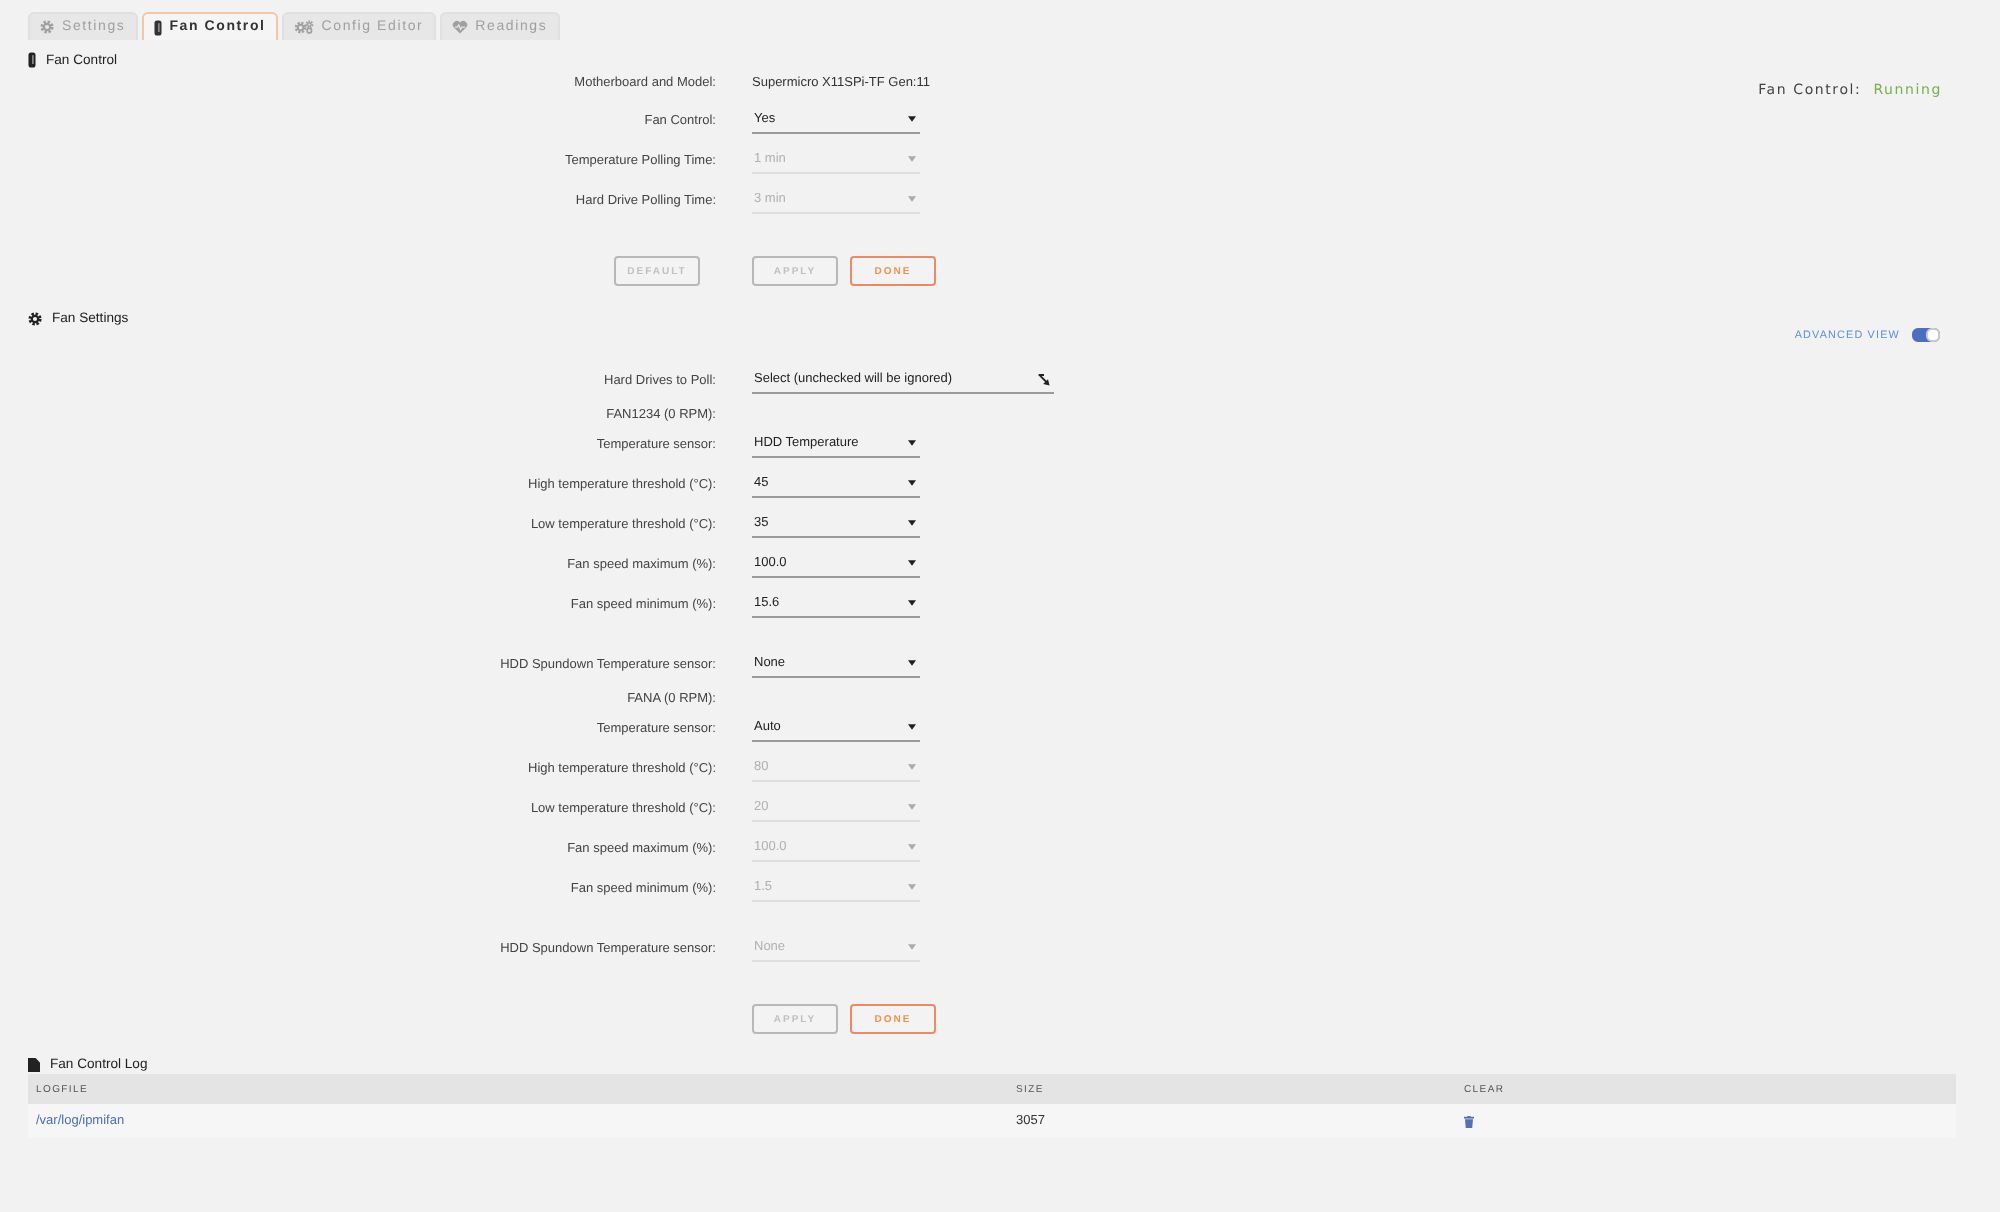  Describe the element at coordinates (1926, 335) in the screenshot. I see `toggle-switch` at that location.